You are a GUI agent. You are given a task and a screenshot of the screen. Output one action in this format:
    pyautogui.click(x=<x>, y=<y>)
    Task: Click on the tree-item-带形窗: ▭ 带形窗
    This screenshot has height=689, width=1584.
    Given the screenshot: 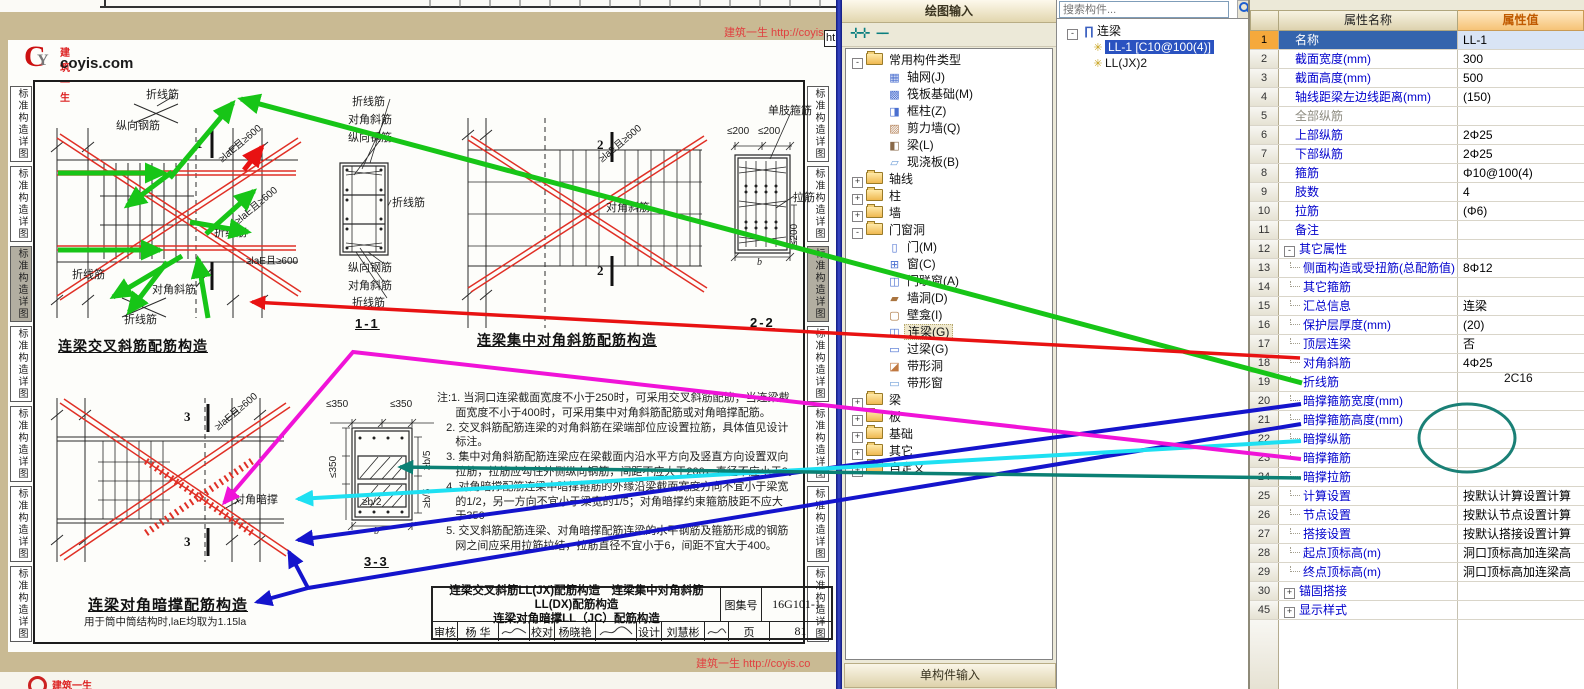 What is the action you would take?
    pyautogui.click(x=949, y=383)
    